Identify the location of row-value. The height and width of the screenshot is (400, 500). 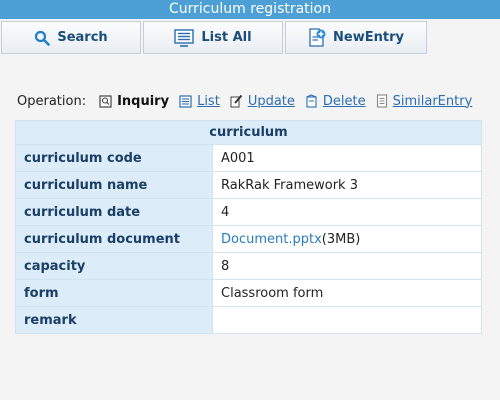
(347, 320).